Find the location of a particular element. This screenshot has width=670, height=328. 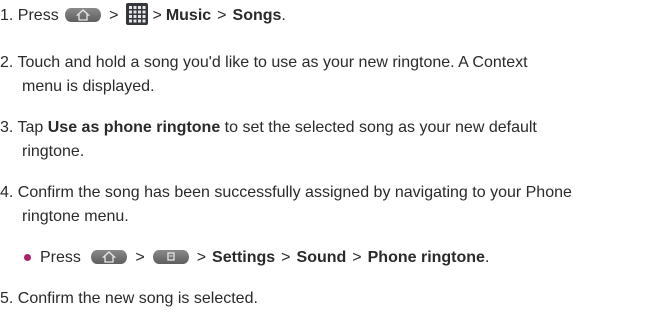

step-1: 1. Press > > Music > Songs. is located at coordinates (143, 15).